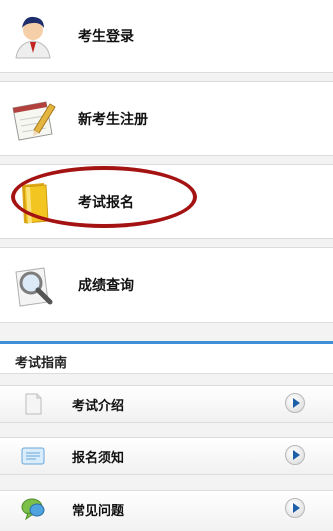  What do you see at coordinates (166, 118) in the screenshot?
I see `menu-item-register: 新考生注册` at bounding box center [166, 118].